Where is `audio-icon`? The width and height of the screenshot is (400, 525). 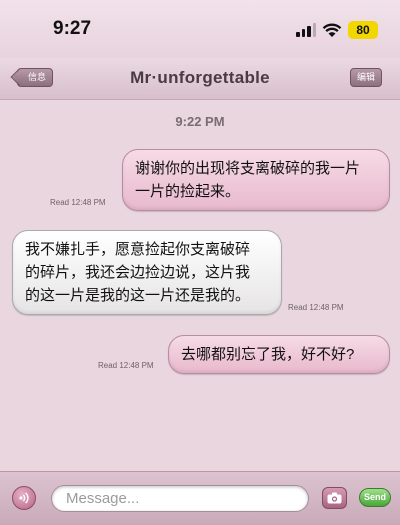 audio-icon is located at coordinates (24, 498).